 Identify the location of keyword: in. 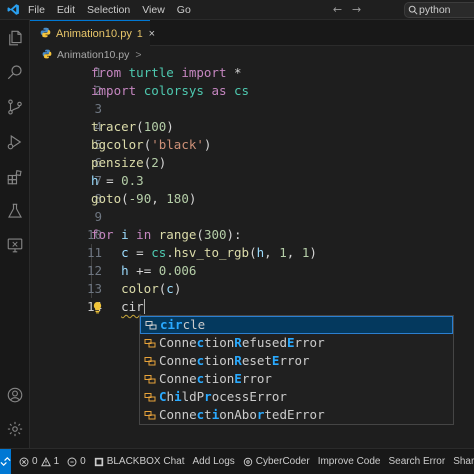
(144, 234).